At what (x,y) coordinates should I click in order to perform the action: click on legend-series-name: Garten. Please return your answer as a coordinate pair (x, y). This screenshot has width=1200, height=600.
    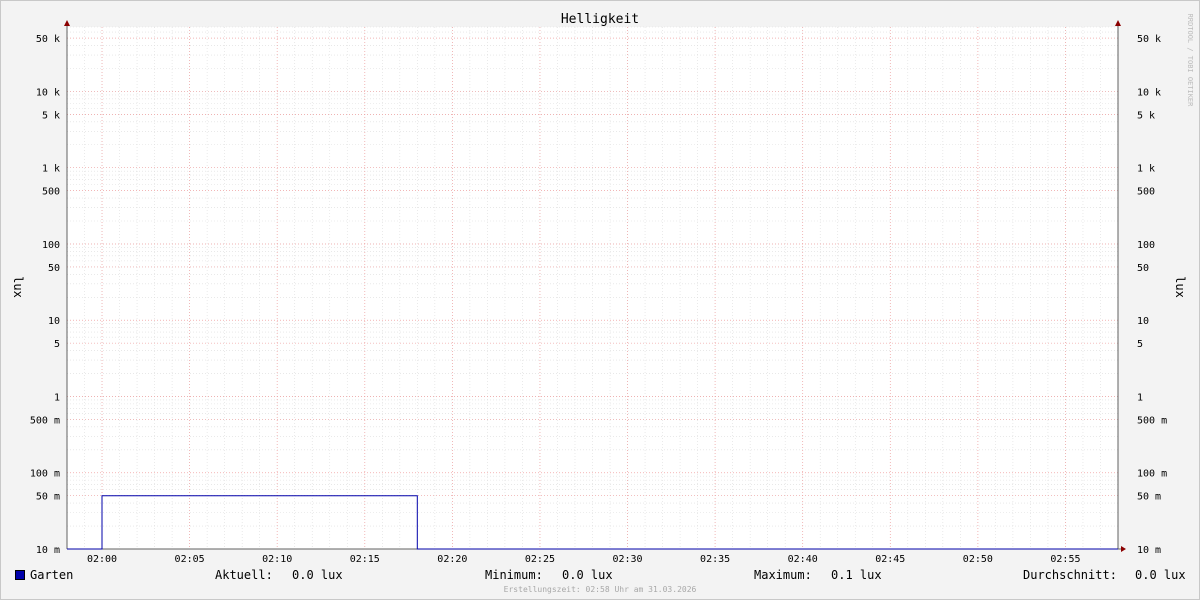
    Looking at the image, I should click on (52, 575).